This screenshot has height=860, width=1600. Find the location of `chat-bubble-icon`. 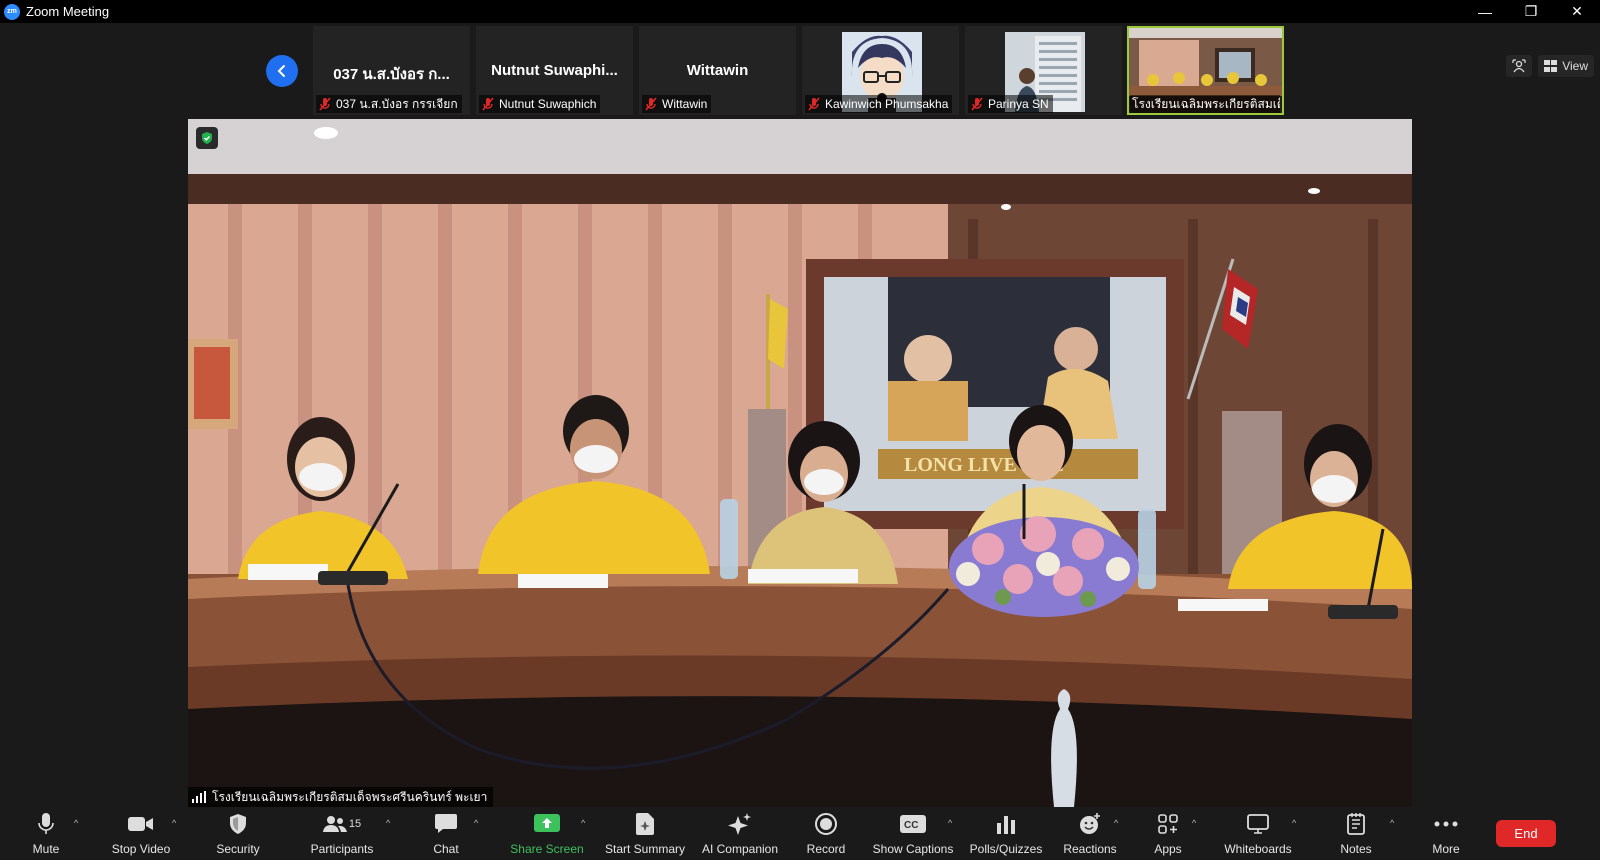

chat-bubble-icon is located at coordinates (446, 823).